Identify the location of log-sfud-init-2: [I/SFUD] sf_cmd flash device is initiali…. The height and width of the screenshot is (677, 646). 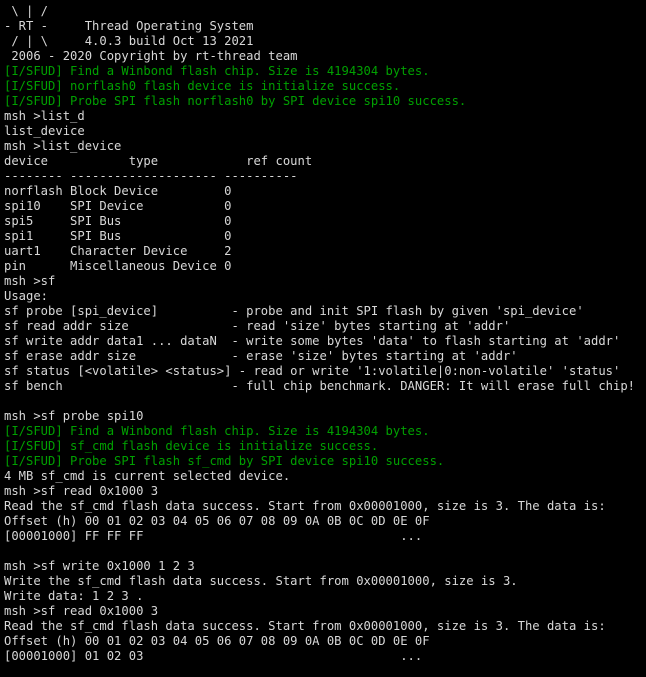
(191, 446).